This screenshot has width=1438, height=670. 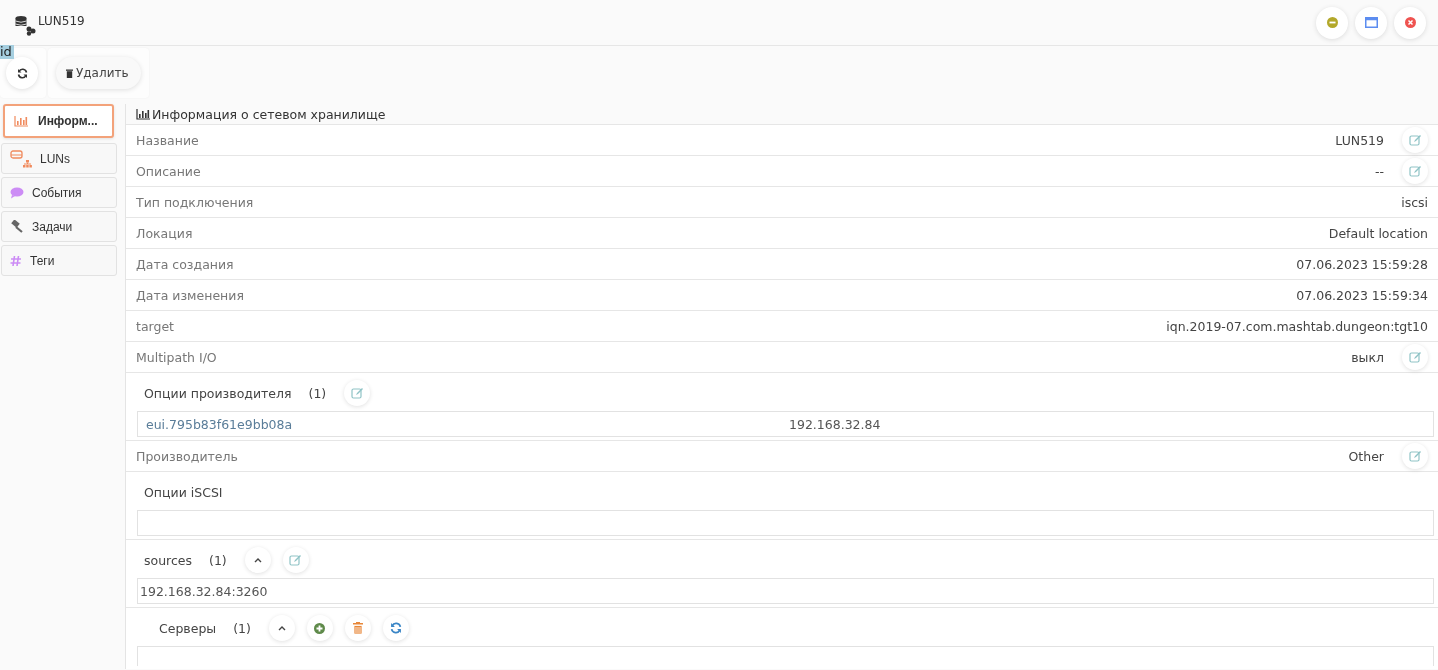 I want to click on minimize-button, so click(x=1332, y=22).